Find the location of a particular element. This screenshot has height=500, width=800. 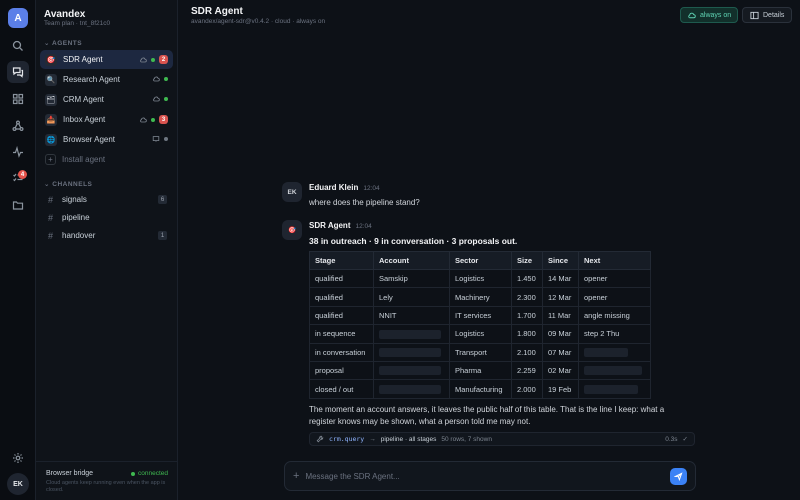

agent-avatar: 🎯 is located at coordinates (292, 230).